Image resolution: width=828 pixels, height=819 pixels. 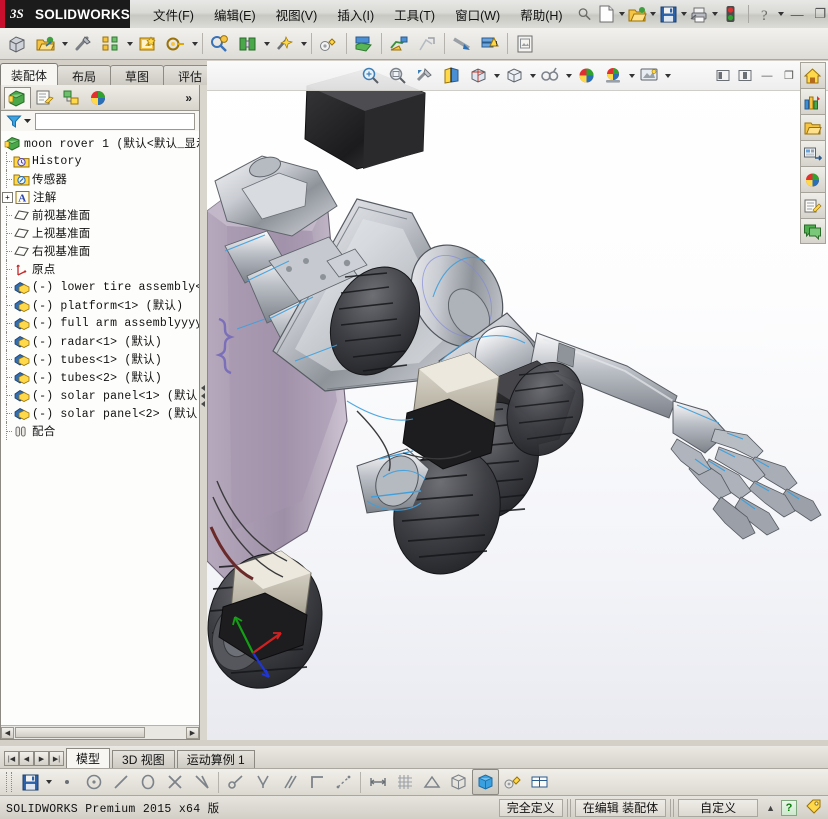 I want to click on filter-dropdown-icon, so click(x=27, y=121).